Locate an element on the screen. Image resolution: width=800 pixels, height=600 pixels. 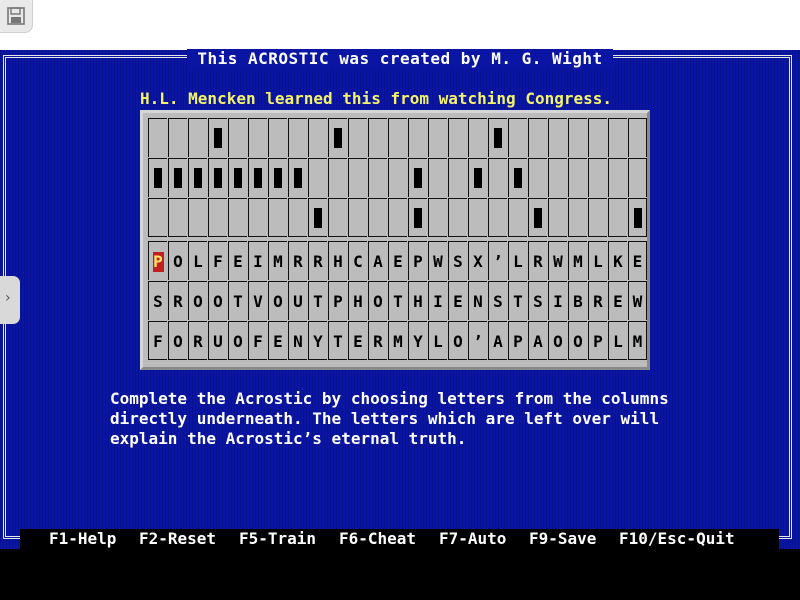
reset-key: F2-Reset is located at coordinates (177, 539).